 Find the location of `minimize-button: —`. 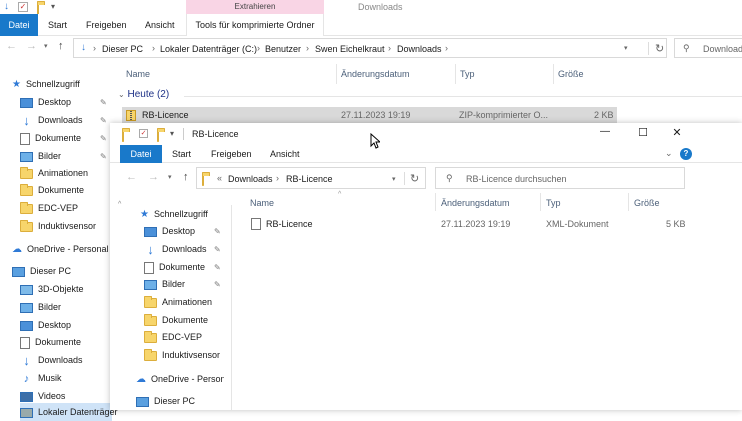

minimize-button: — is located at coordinates (605, 131).